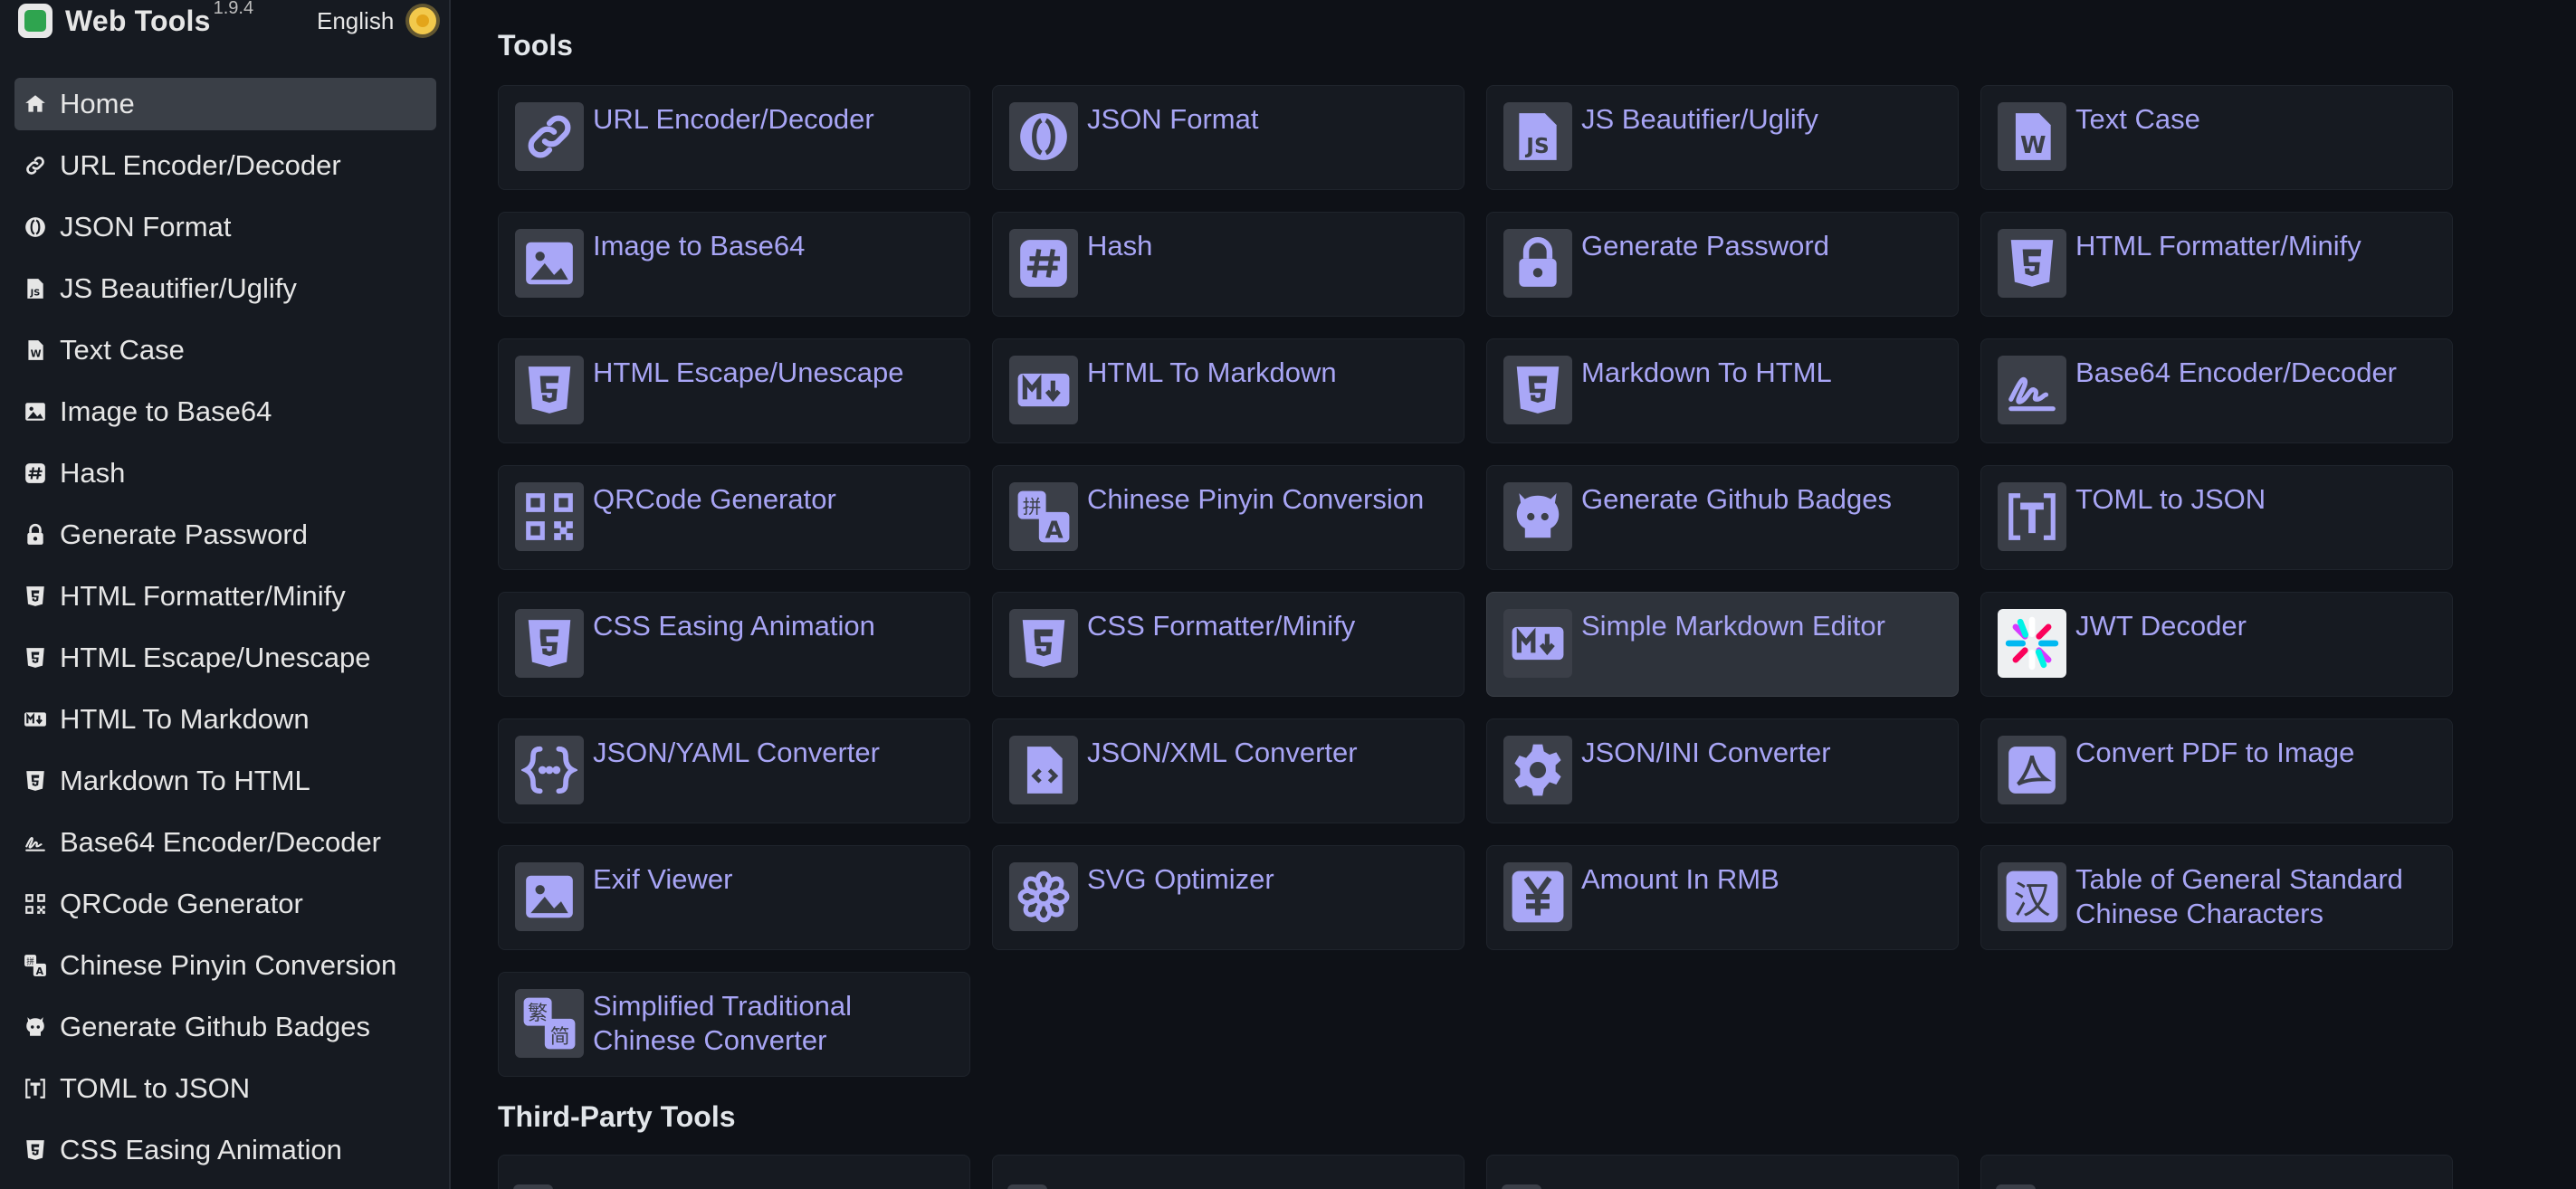 This screenshot has height=1189, width=2576. Describe the element at coordinates (35, 165) in the screenshot. I see `link-icon` at that location.